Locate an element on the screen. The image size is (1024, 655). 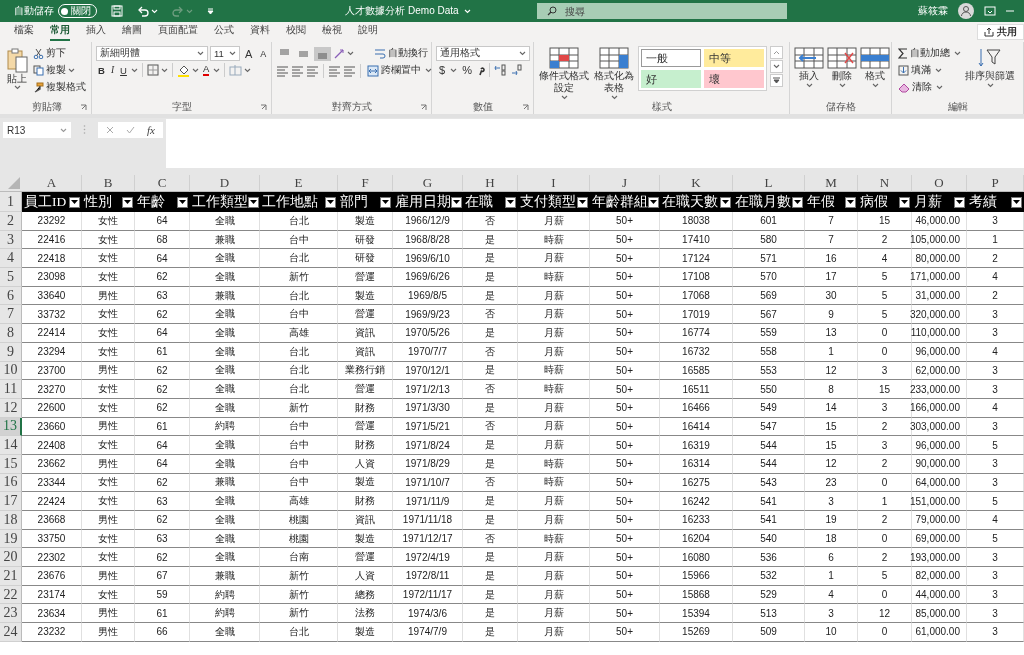
row-number: 20 is located at coordinates (11, 558).